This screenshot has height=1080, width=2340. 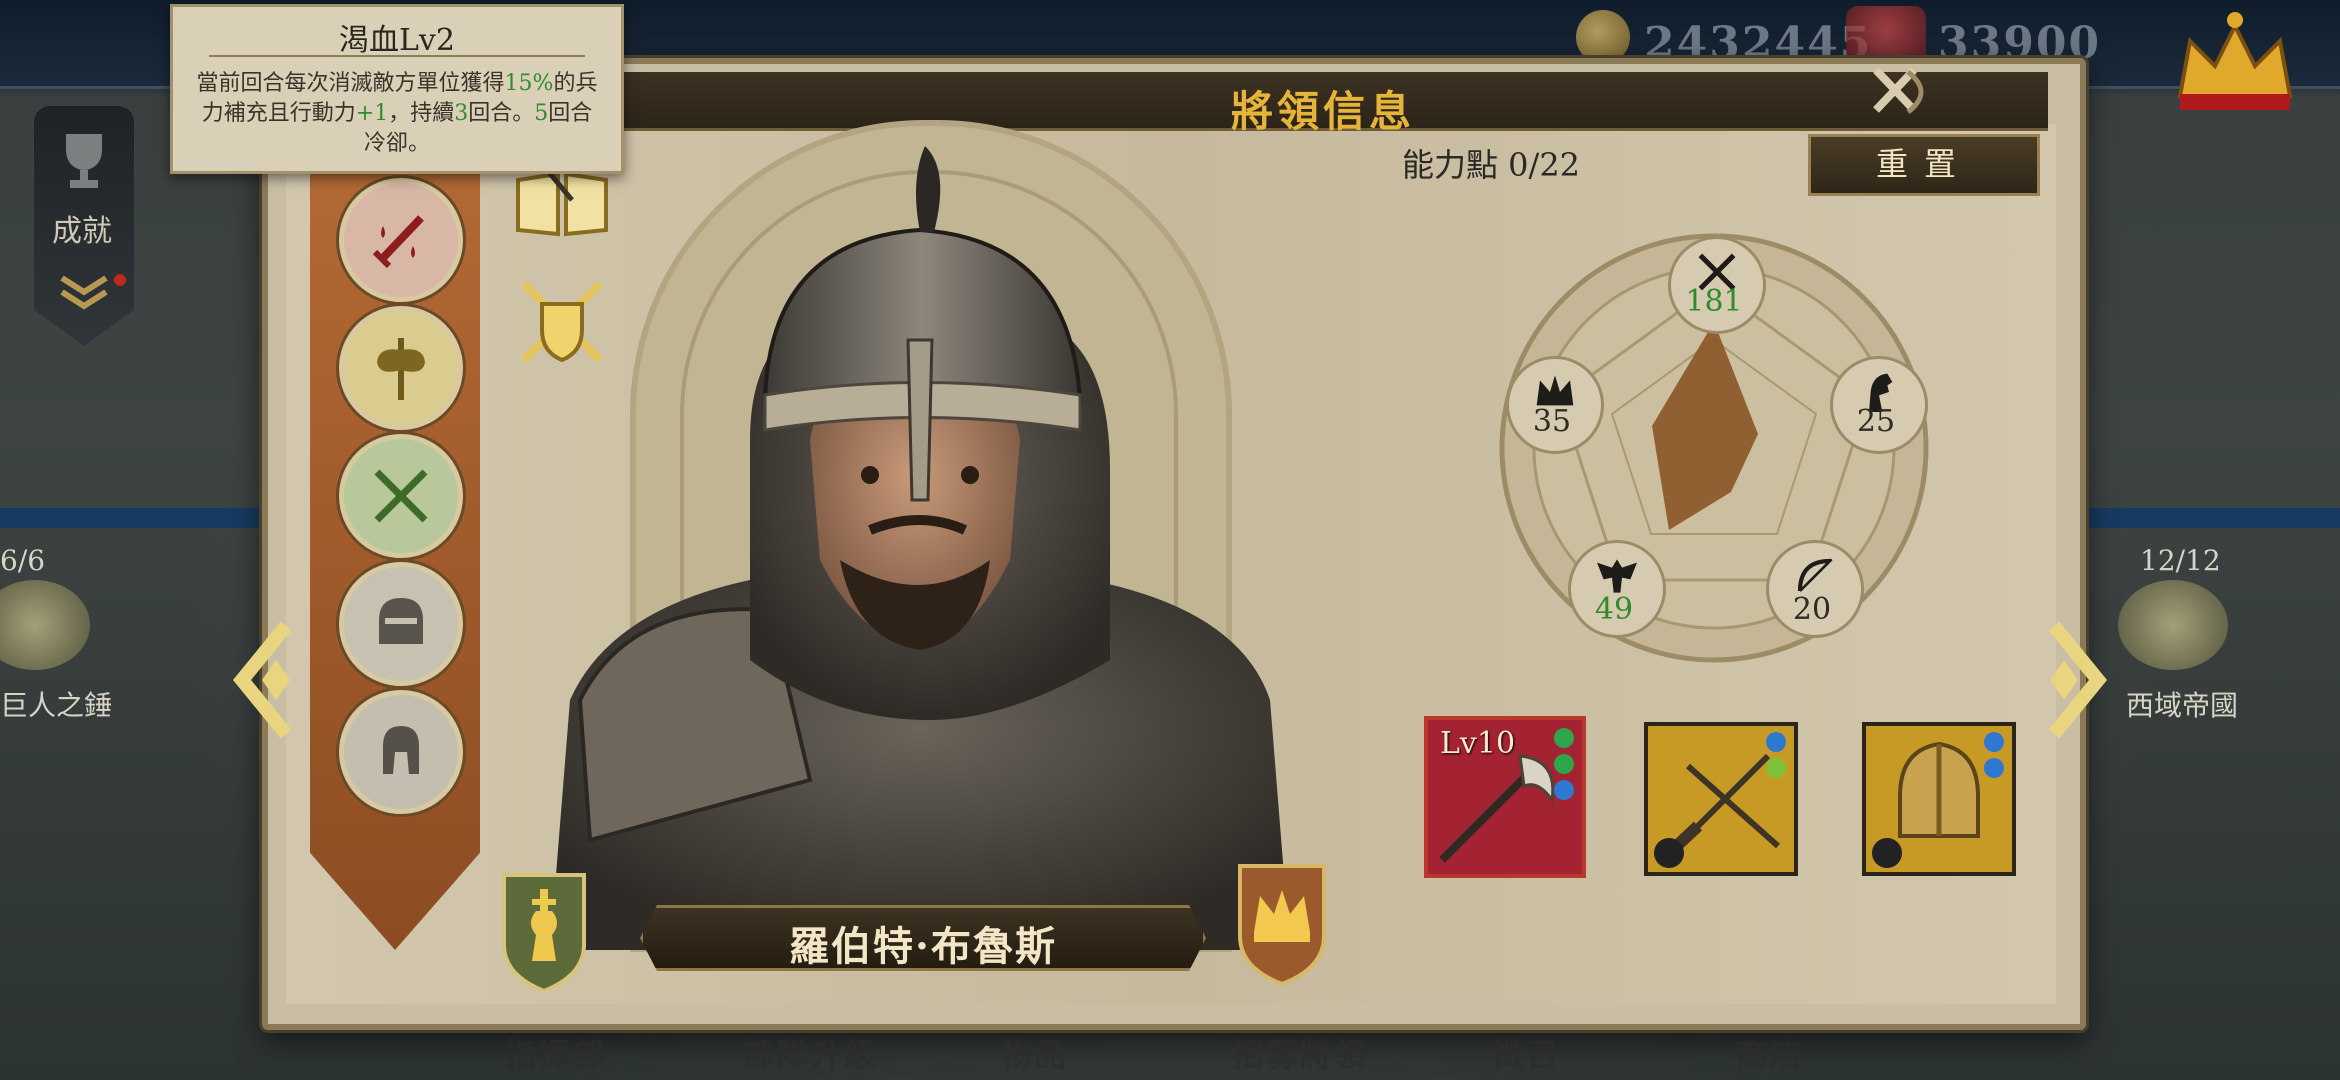 What do you see at coordinates (1924, 165) in the screenshot?
I see `reset-button: 重置` at bounding box center [1924, 165].